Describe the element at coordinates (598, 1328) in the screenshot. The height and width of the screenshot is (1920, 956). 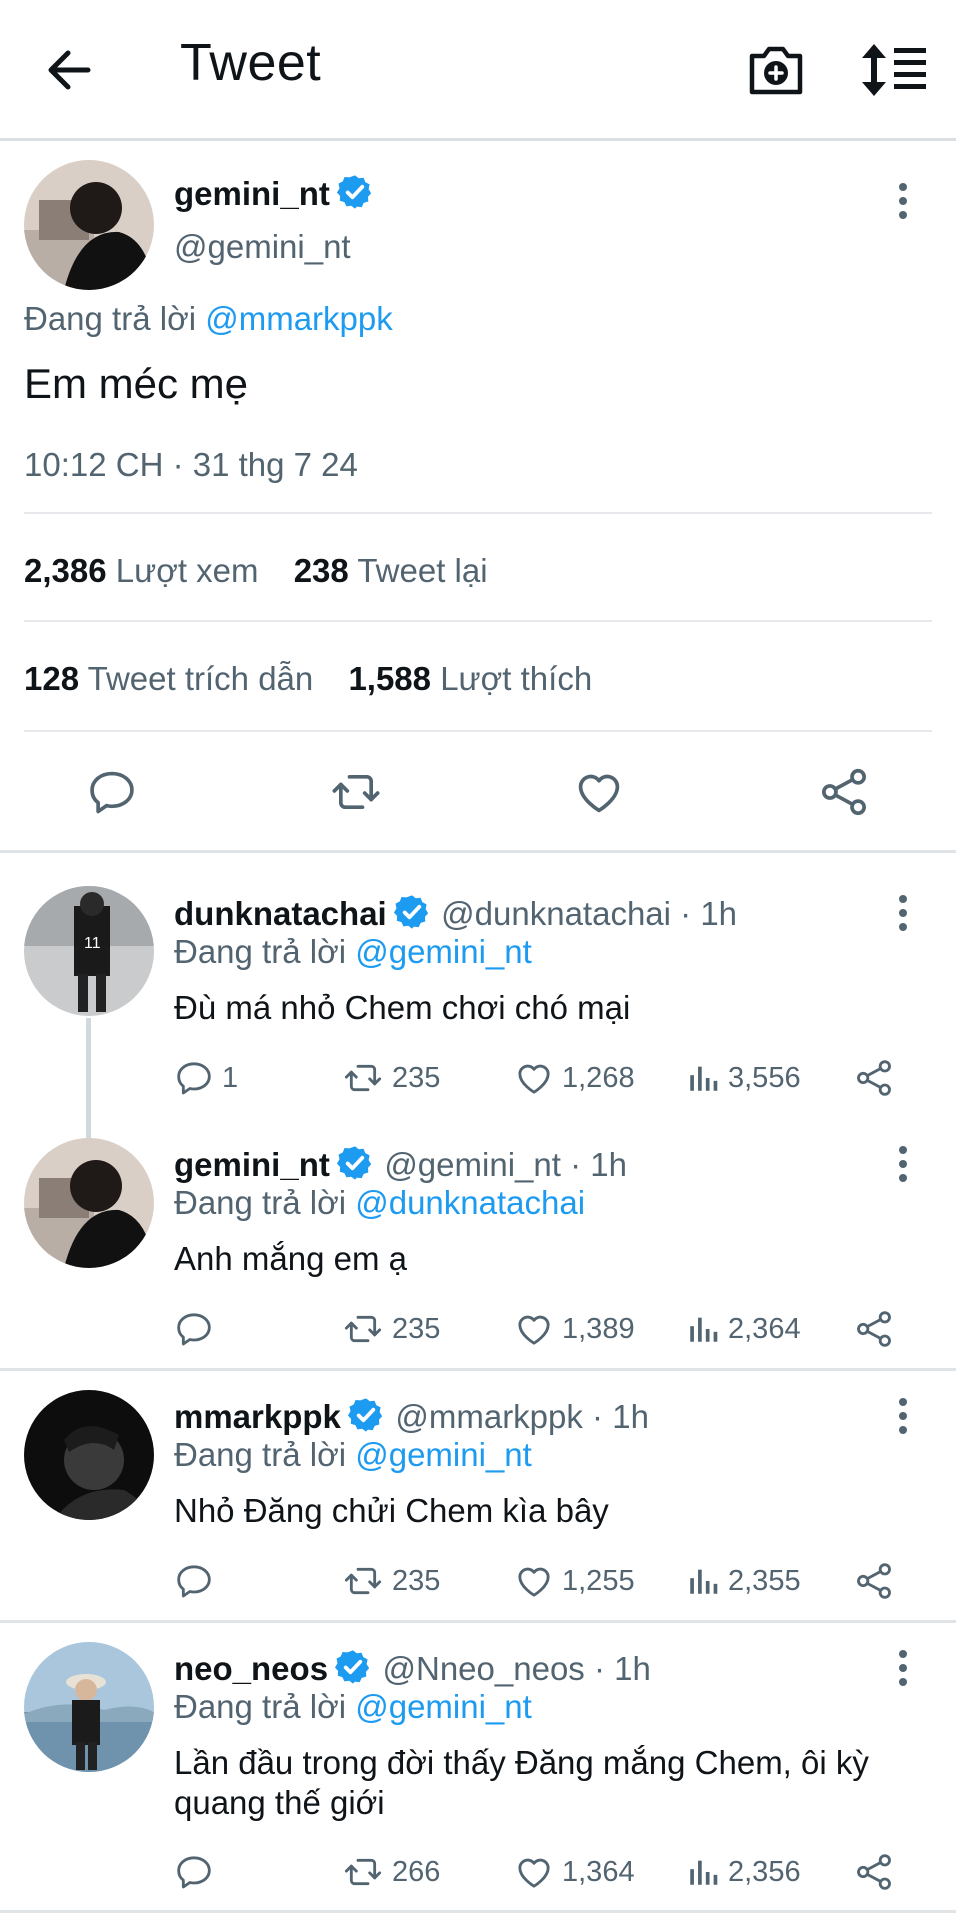
I see `like-count: 1,389` at that location.